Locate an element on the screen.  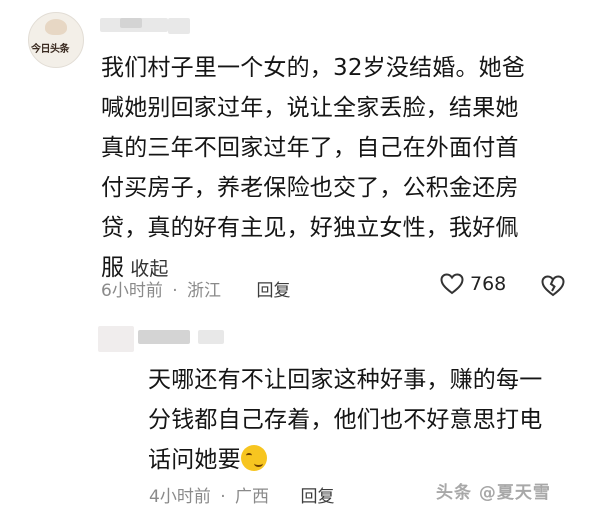
watermark: 头条 @夏天雪 is located at coordinates (493, 493).